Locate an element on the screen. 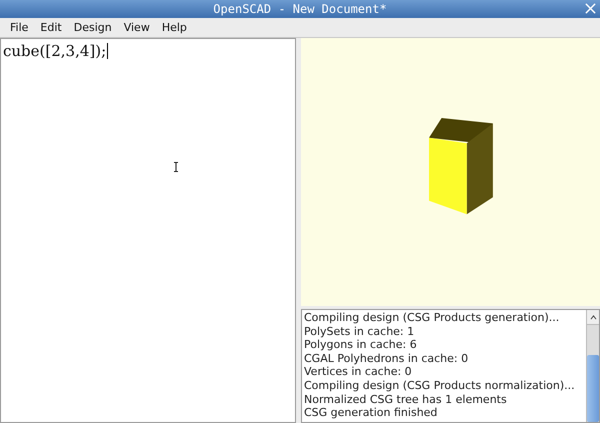  menu-item: Edit is located at coordinates (51, 27).